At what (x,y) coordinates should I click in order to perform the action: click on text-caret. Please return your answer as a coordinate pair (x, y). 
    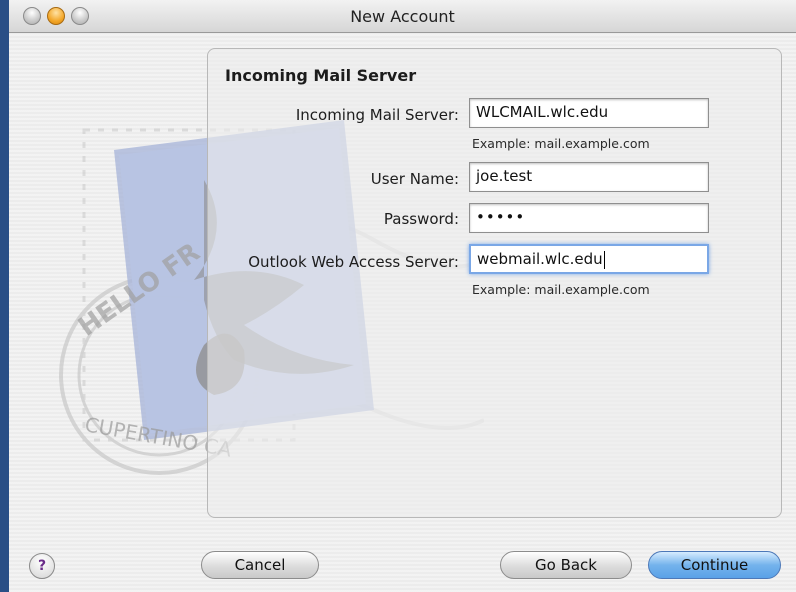
    Looking at the image, I should click on (604, 259).